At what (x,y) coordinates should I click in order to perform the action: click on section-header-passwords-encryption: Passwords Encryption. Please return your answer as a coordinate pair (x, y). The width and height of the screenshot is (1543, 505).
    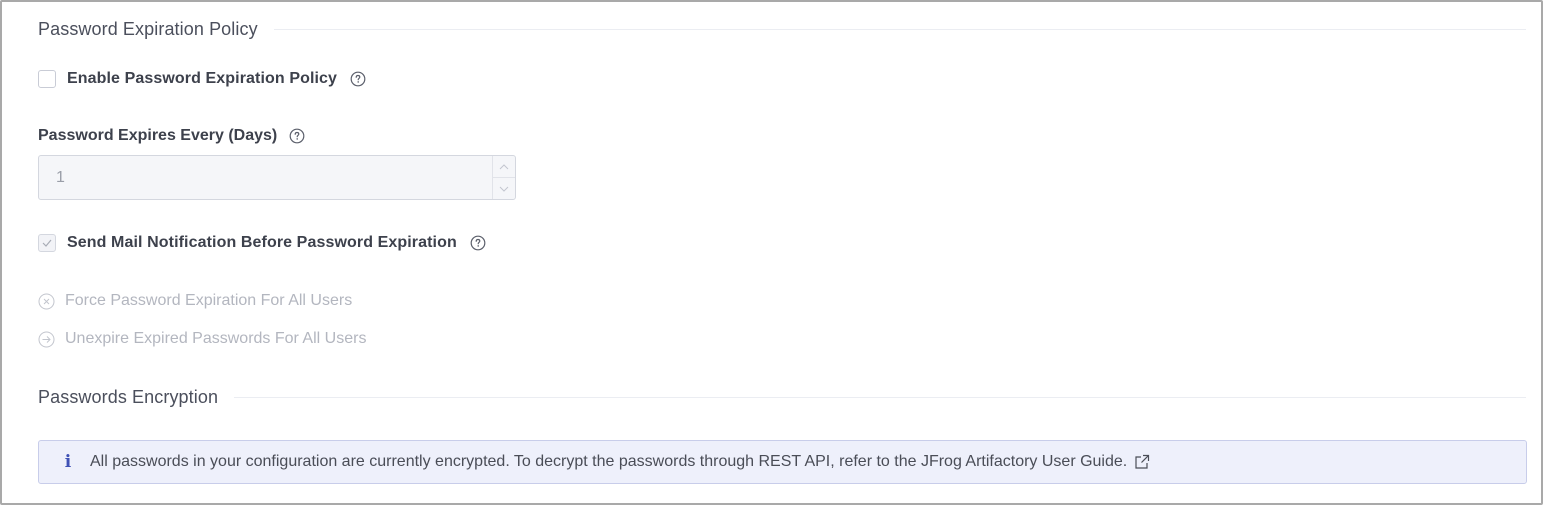
    Looking at the image, I should click on (782, 397).